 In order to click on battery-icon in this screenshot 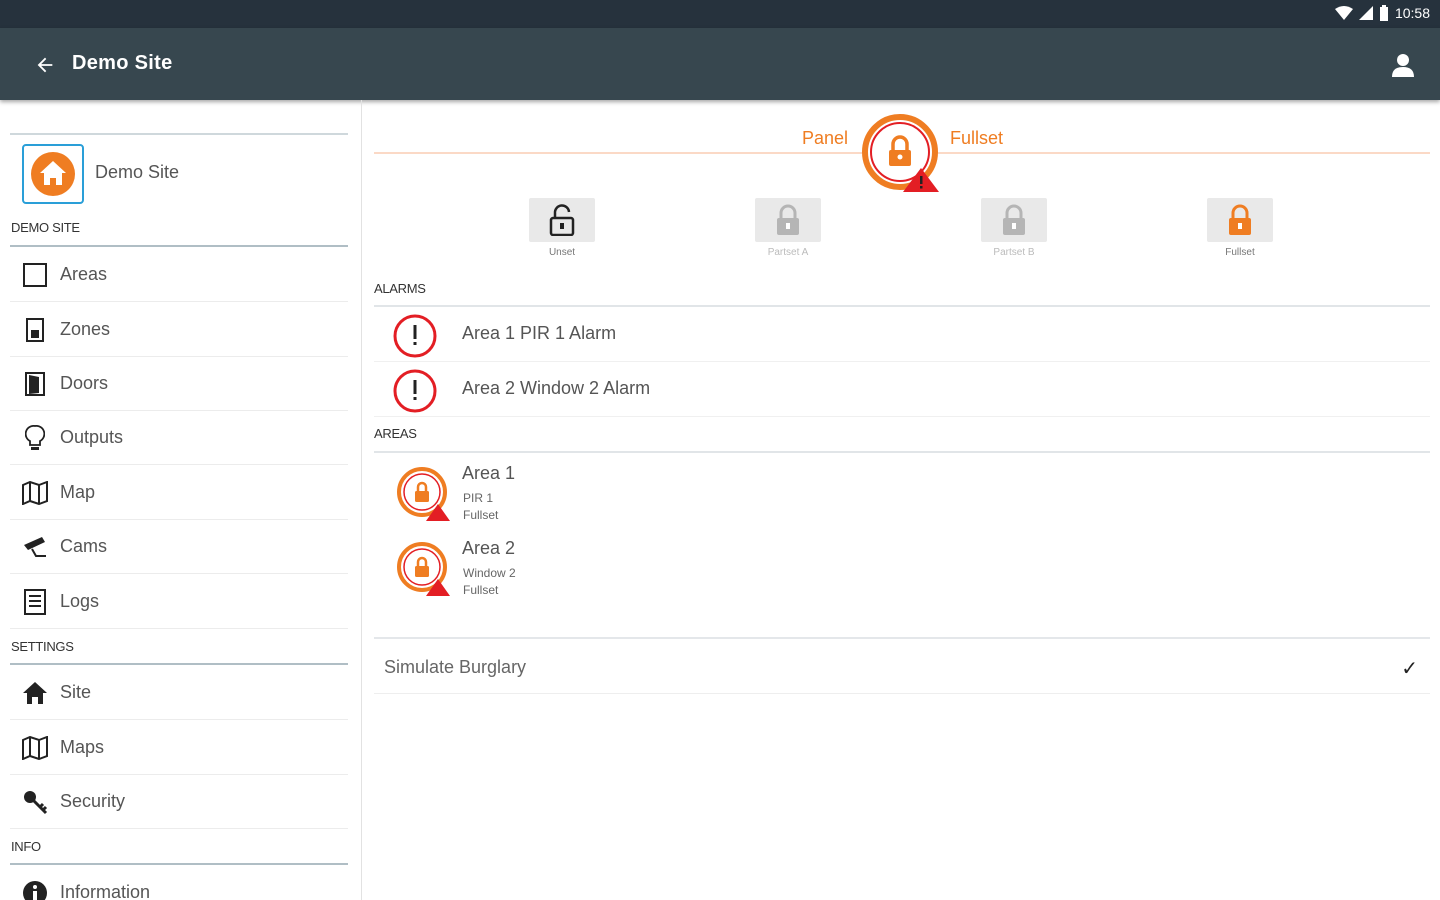, I will do `click(1383, 13)`.